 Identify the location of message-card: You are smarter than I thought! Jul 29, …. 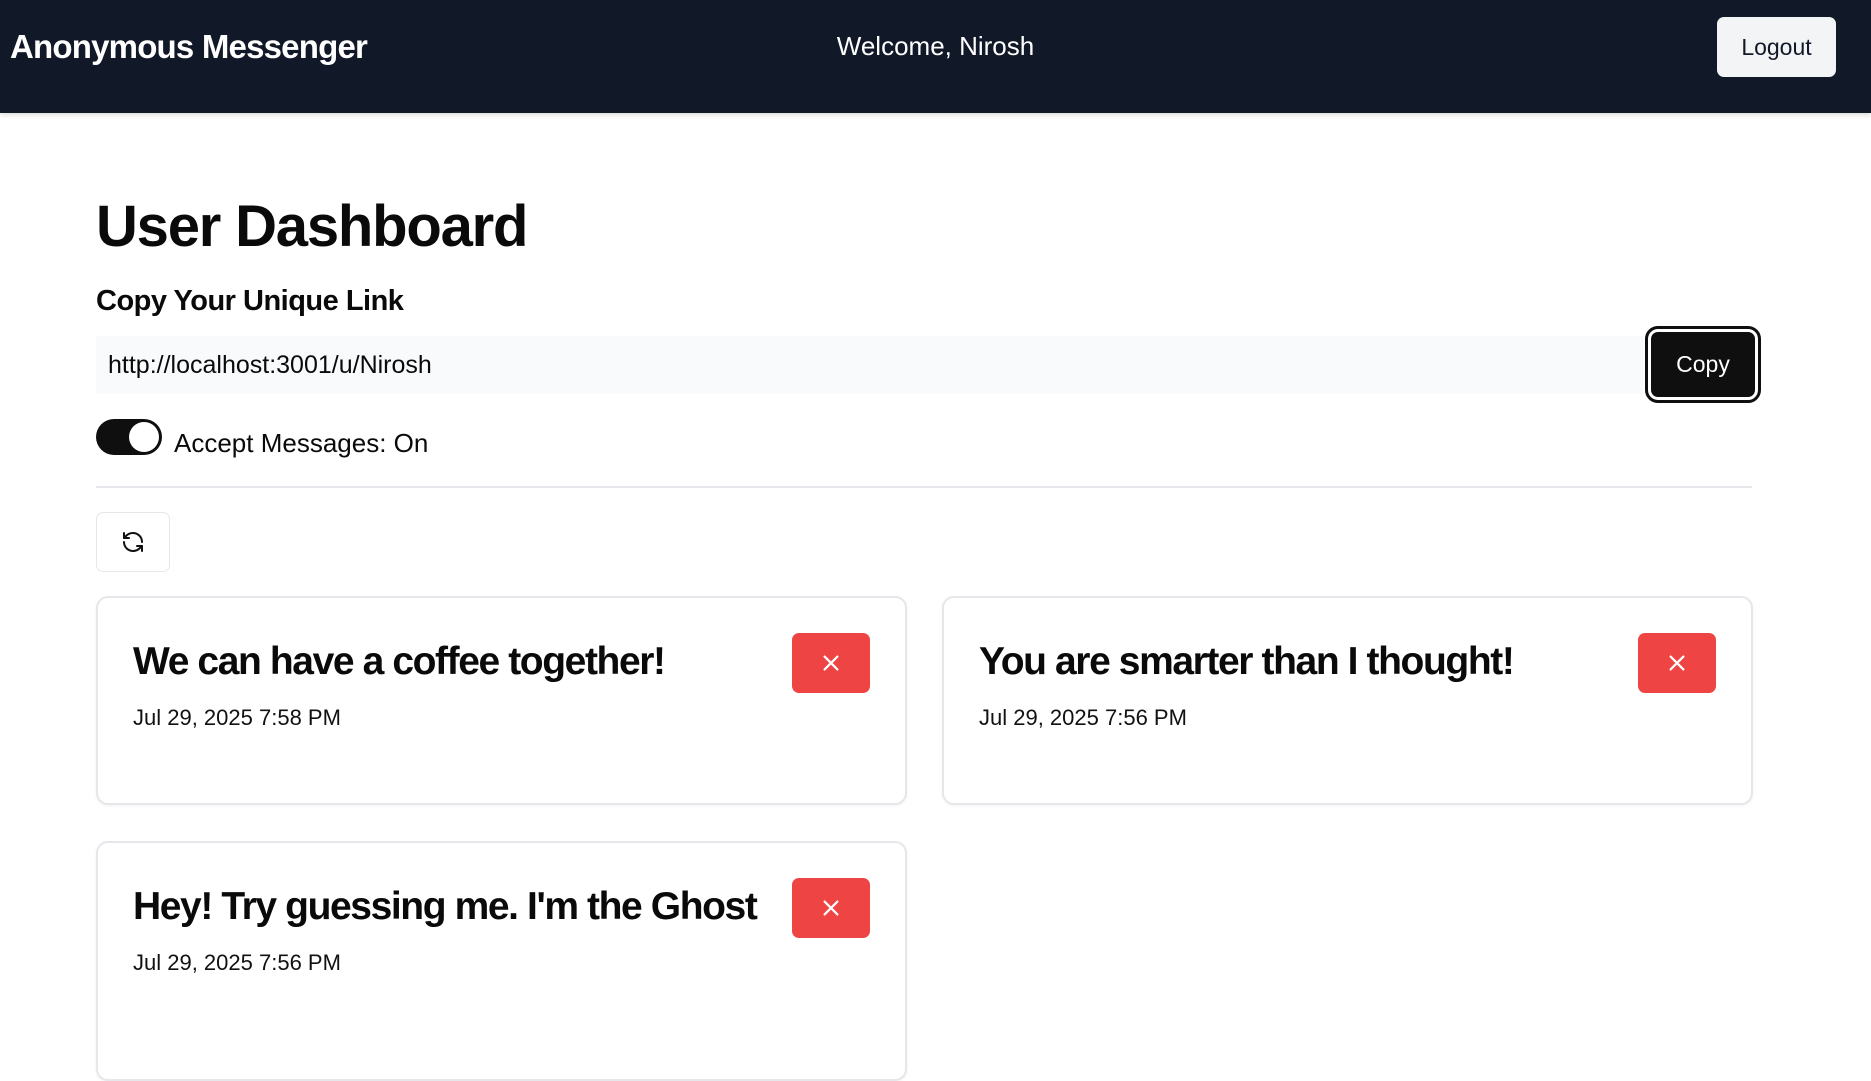
(1347, 700).